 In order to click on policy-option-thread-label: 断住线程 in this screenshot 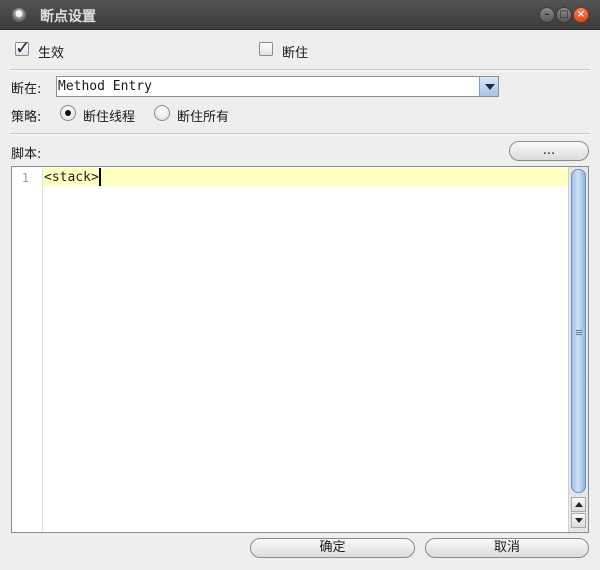, I will do `click(109, 117)`.